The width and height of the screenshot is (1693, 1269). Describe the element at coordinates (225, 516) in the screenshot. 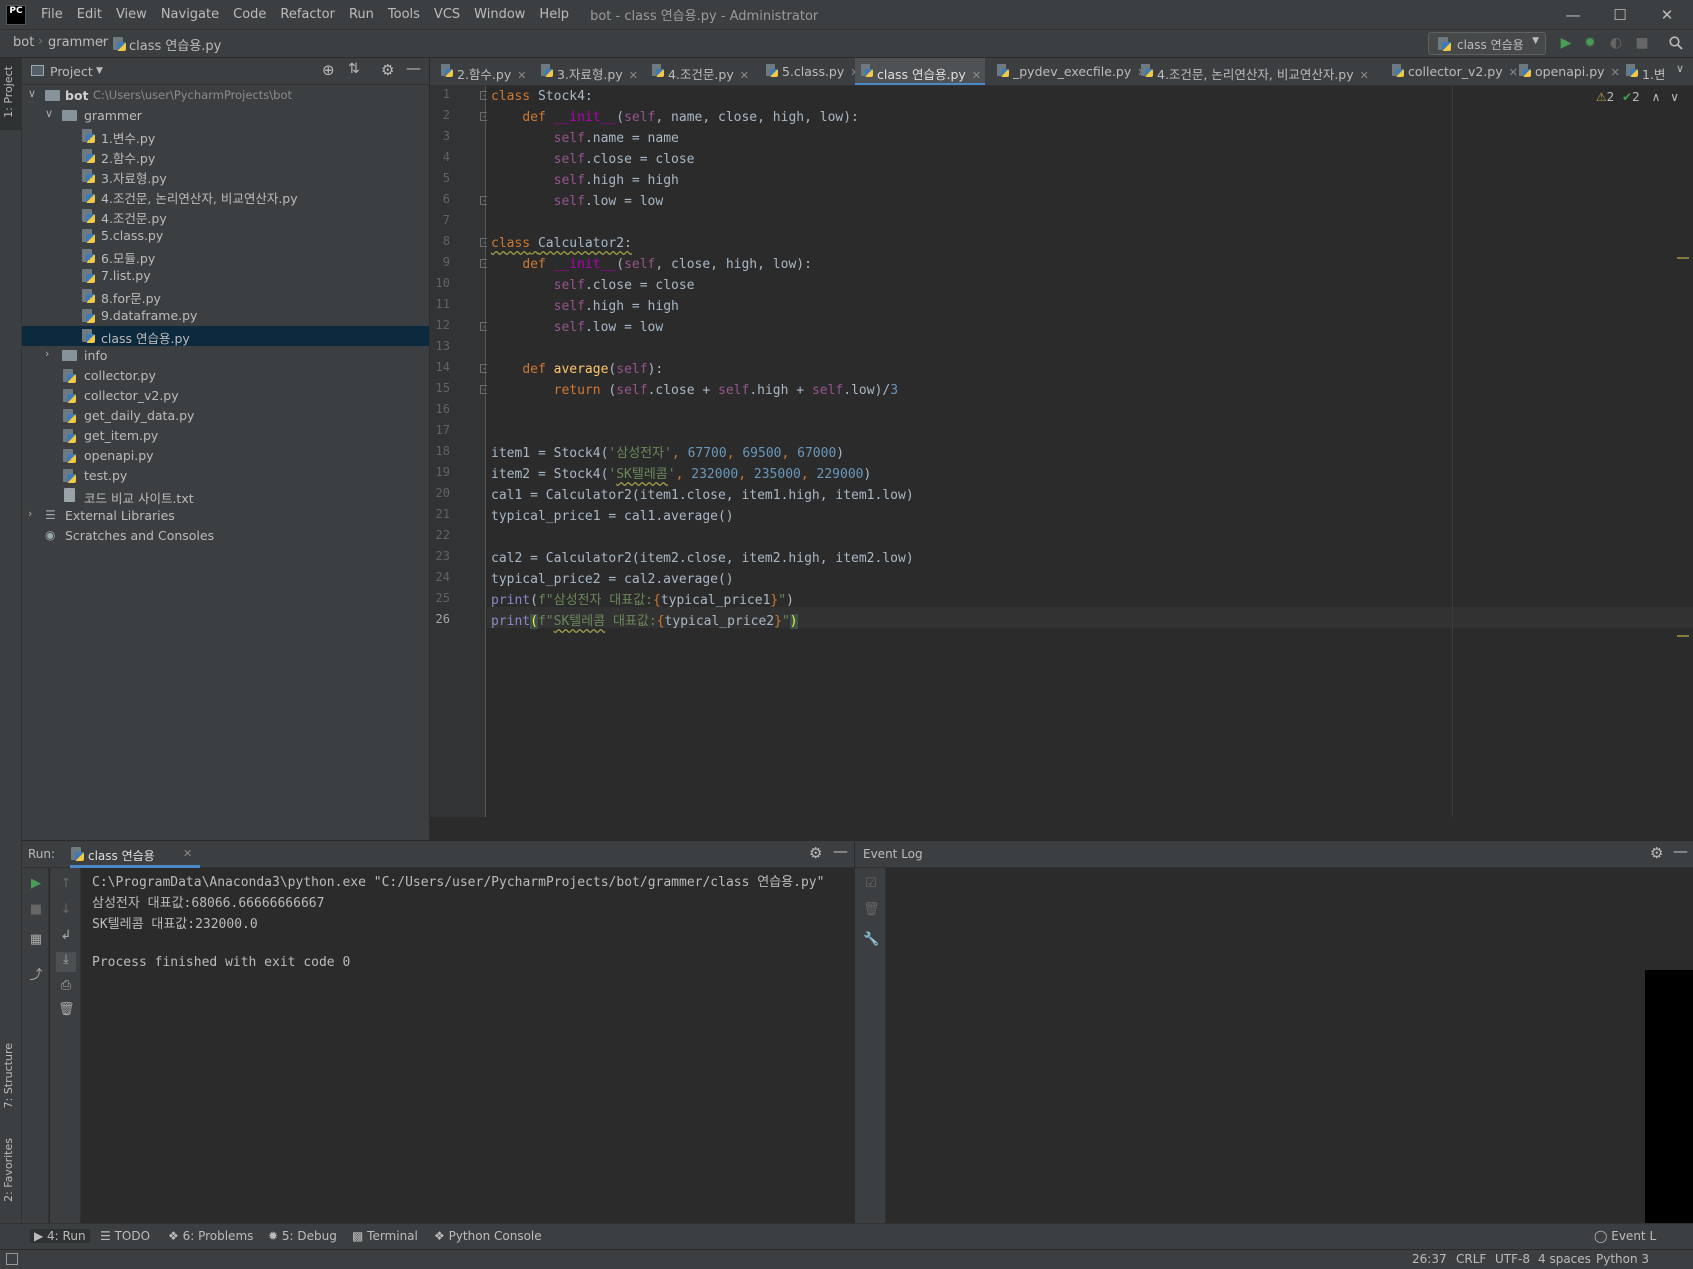

I see `tree-external-libraries: › ☰ External Libraries` at that location.